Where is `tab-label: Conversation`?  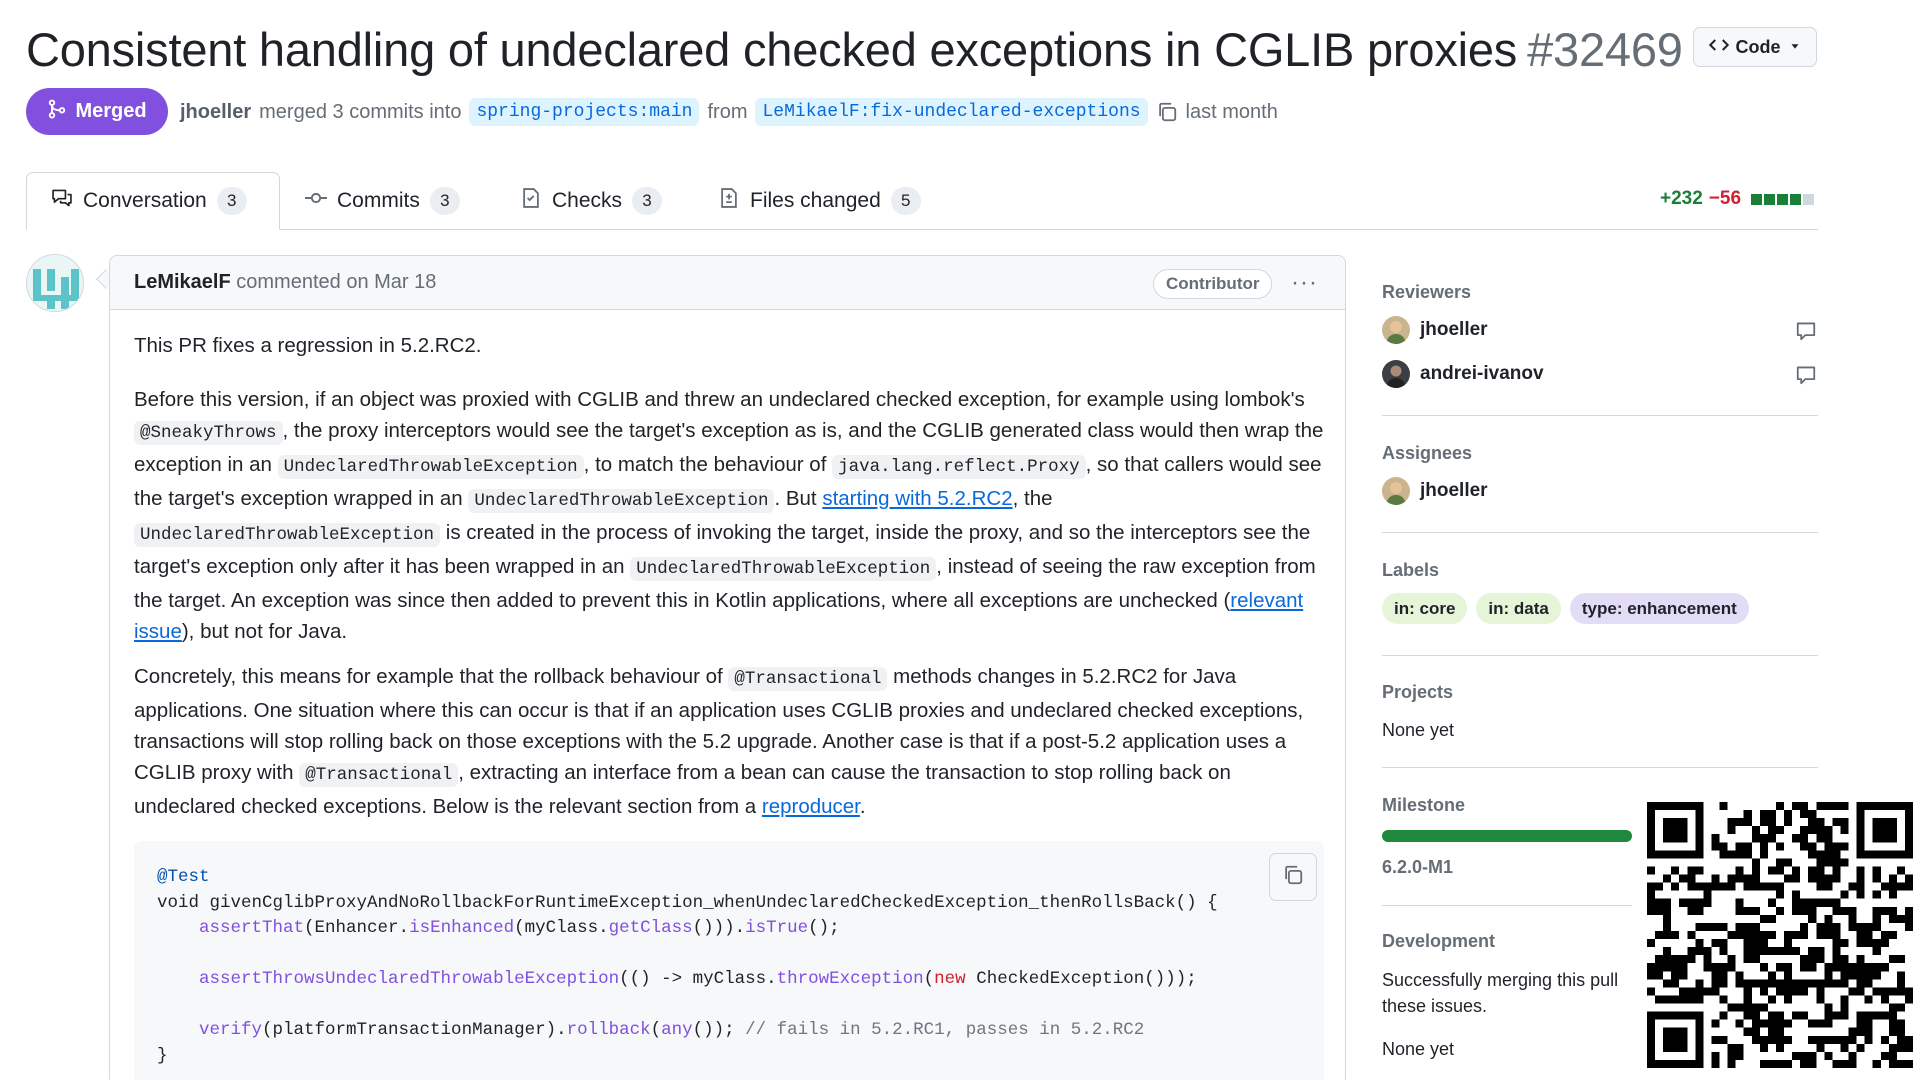
tab-label: Conversation is located at coordinates (145, 200).